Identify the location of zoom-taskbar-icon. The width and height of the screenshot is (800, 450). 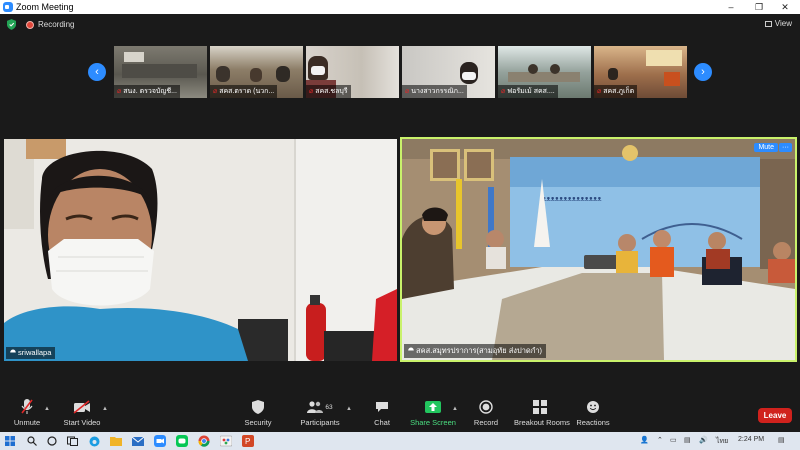
(160, 441).